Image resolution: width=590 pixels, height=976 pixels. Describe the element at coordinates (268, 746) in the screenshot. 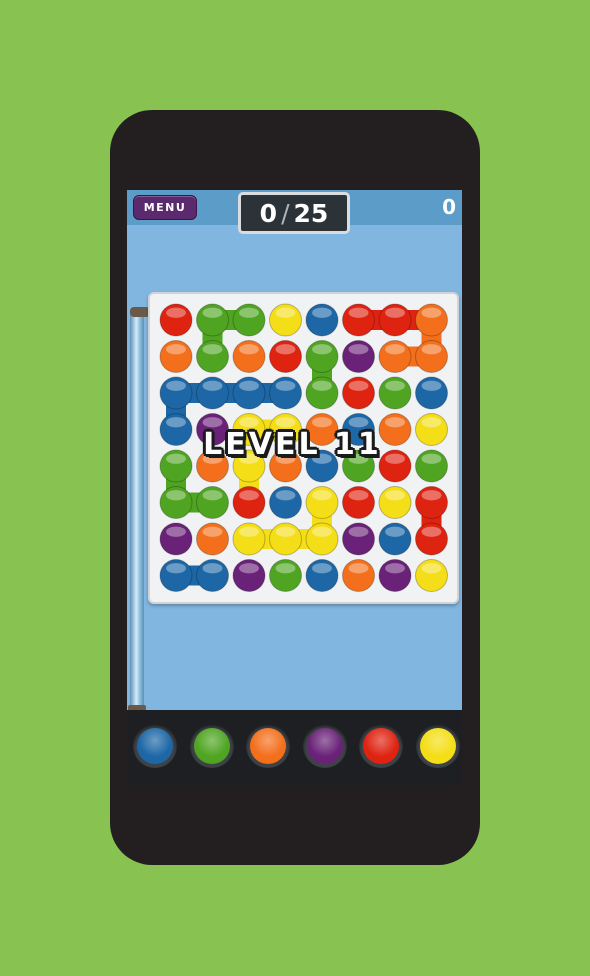

I see `palette-orange-button` at that location.